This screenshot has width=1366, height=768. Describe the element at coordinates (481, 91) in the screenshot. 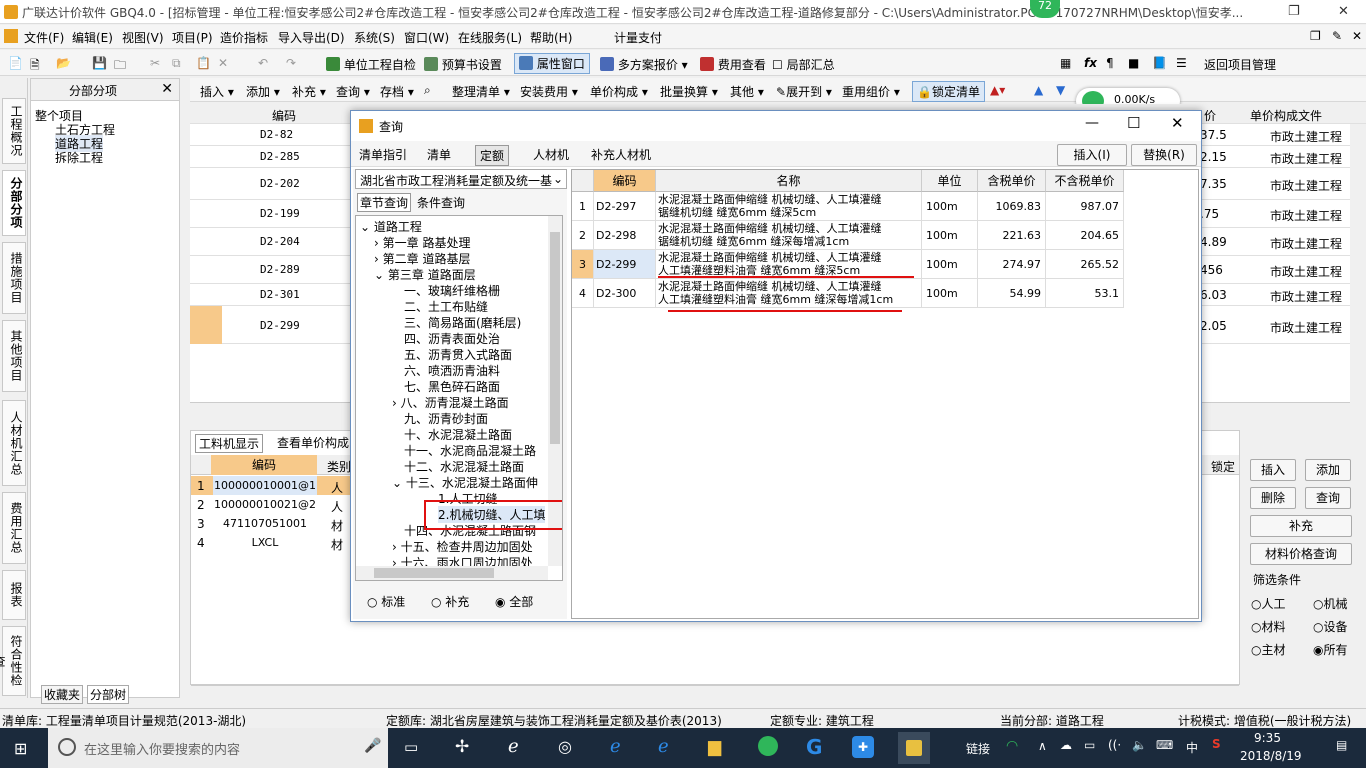

I see `organize-list-menu: 整理清单 ▾` at that location.